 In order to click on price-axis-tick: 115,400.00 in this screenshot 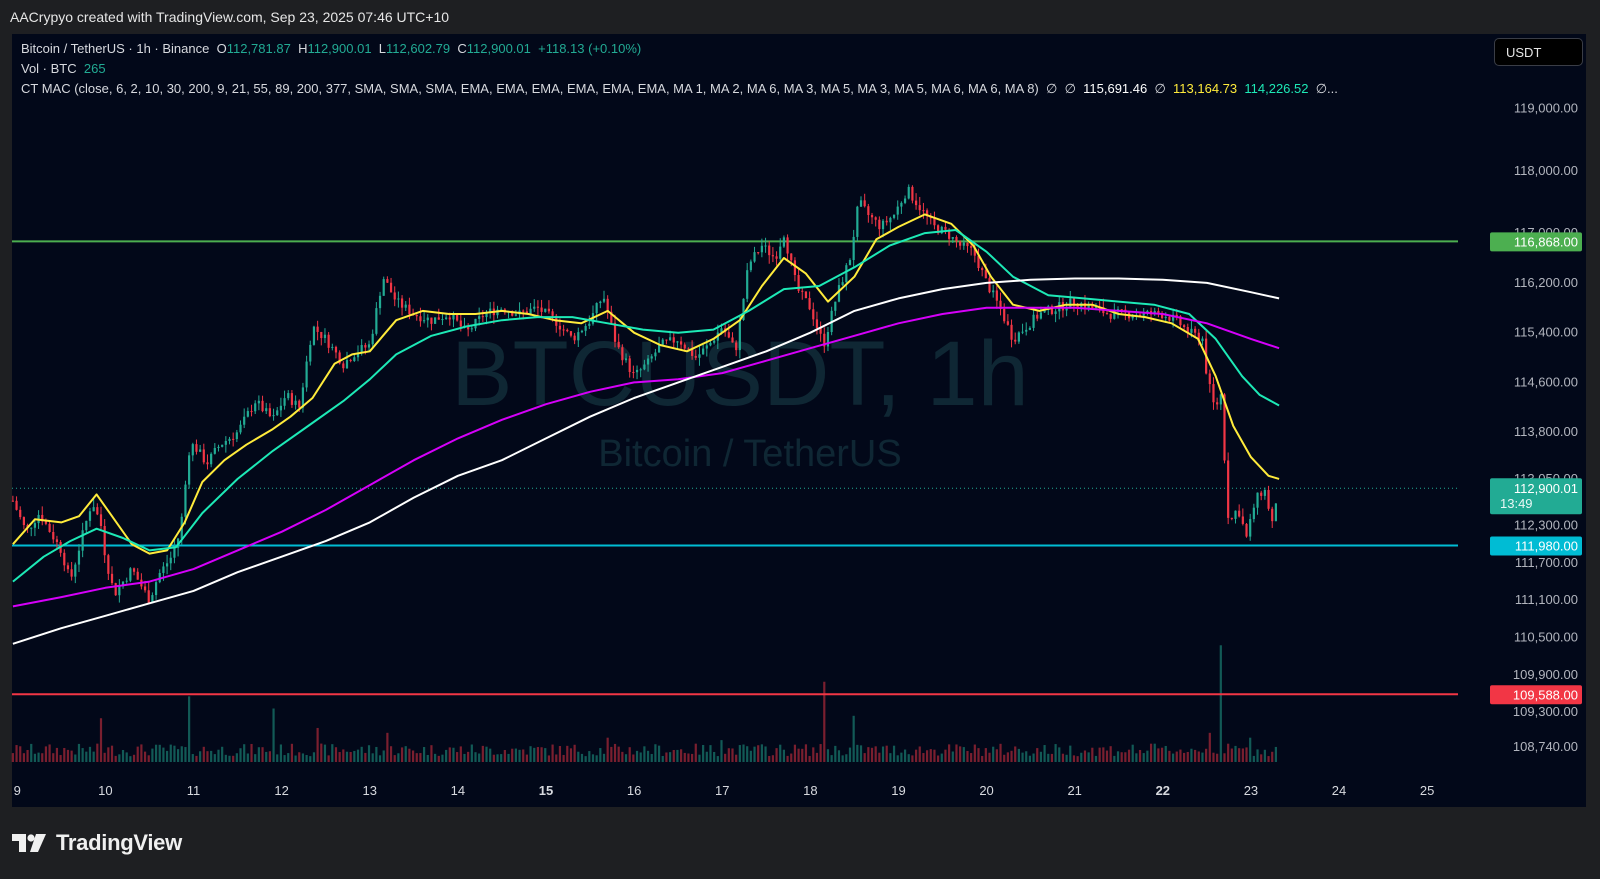, I will do `click(1546, 332)`.